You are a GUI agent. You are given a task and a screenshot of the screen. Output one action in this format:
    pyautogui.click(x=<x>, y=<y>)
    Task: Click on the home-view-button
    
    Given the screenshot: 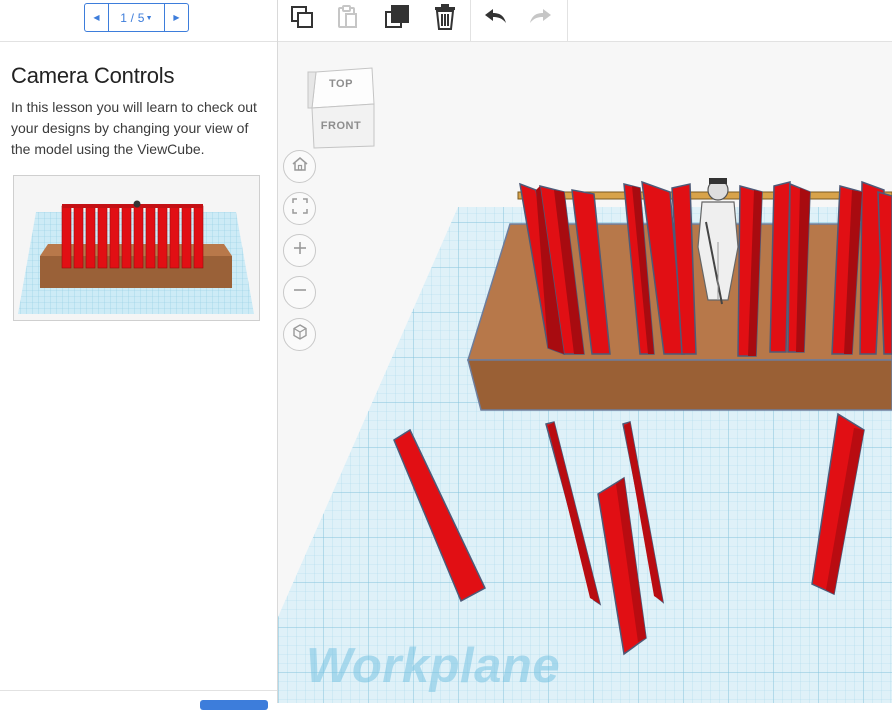 What is the action you would take?
    pyautogui.click(x=299, y=166)
    